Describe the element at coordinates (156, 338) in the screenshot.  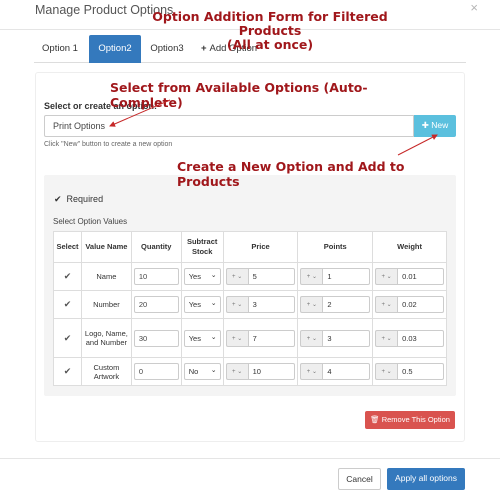
I see `quantity-input: 30` at that location.